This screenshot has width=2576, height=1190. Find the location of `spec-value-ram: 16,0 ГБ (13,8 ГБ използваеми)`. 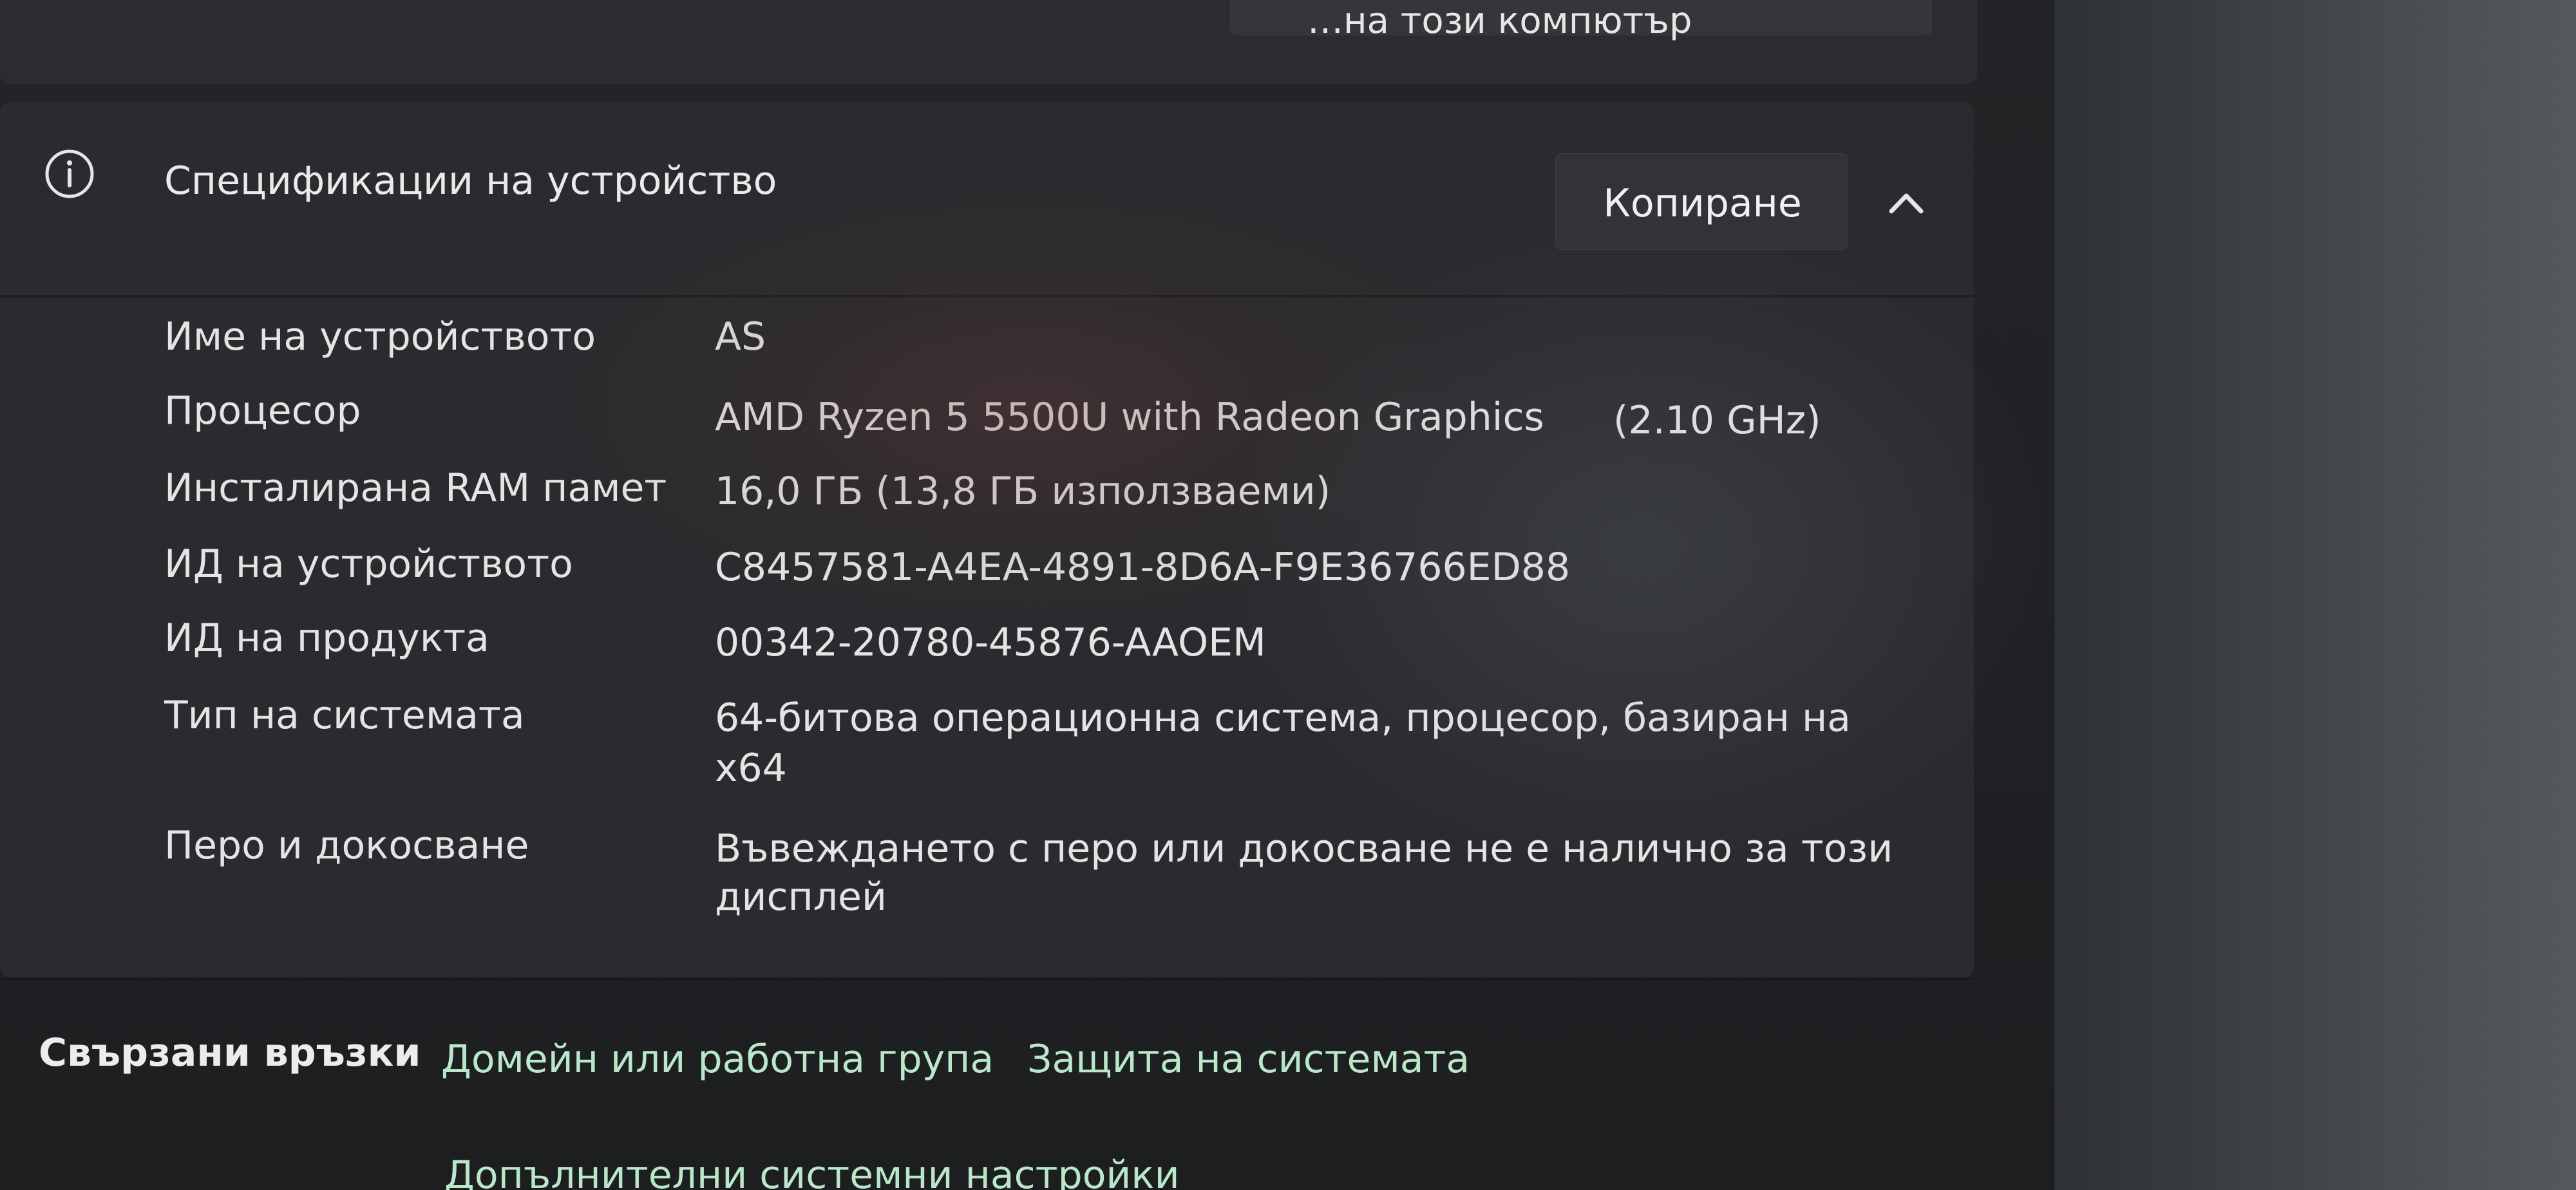

spec-value-ram: 16,0 ГБ (13,8 ГБ използваеми) is located at coordinates (1023, 491).